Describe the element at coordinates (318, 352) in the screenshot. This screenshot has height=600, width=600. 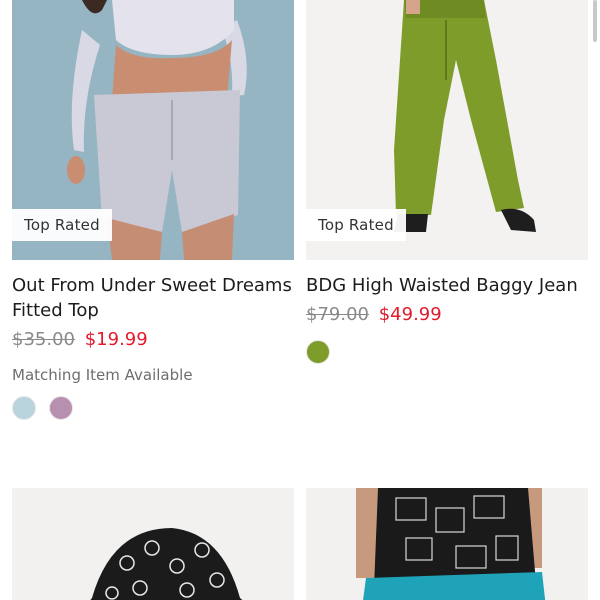
I see `color-swatch-green` at that location.